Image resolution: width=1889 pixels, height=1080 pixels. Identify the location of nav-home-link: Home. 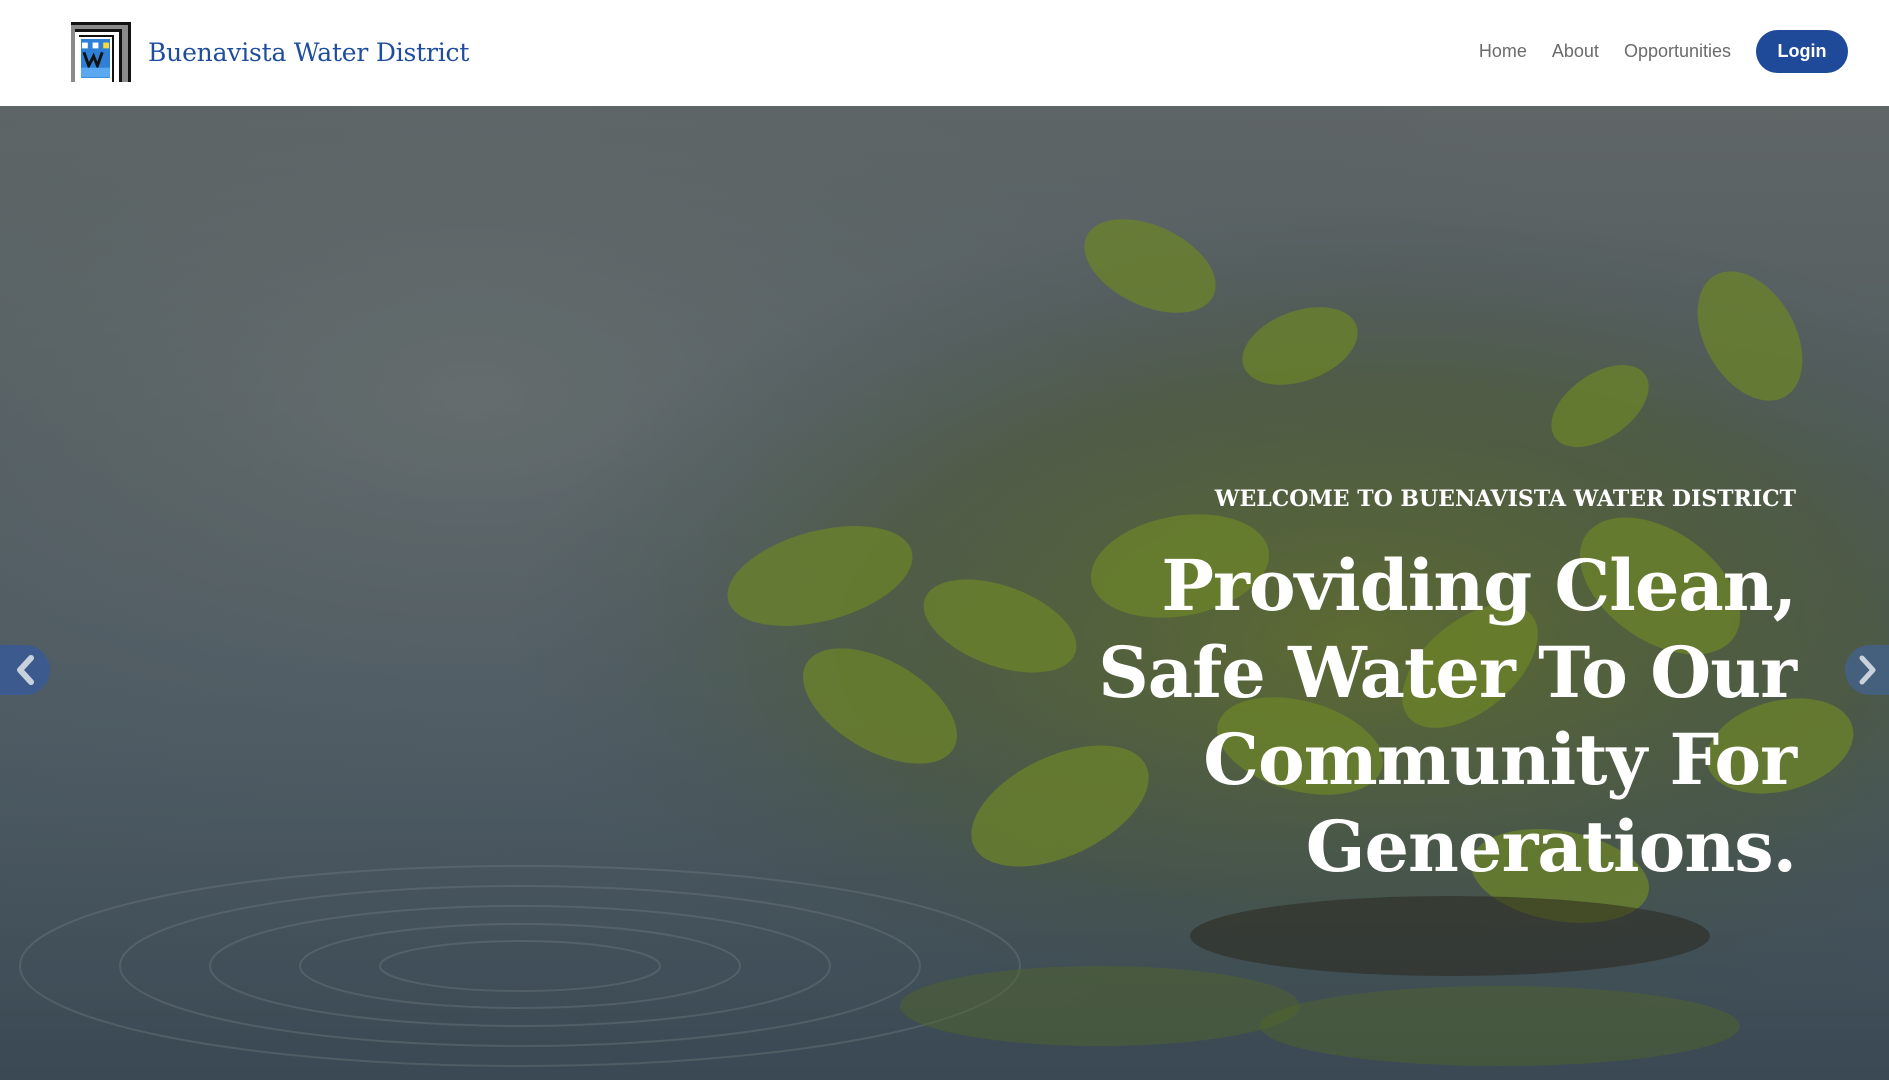
(1503, 51).